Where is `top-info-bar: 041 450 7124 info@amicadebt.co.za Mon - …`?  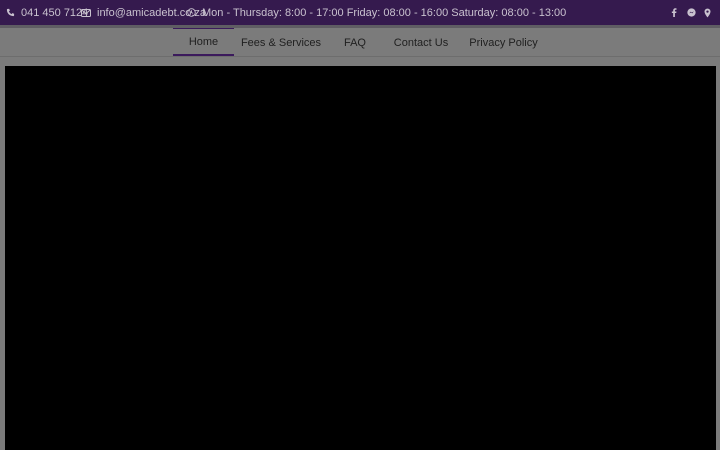 top-info-bar: 041 450 7124 info@amicadebt.co.za Mon - … is located at coordinates (360, 12).